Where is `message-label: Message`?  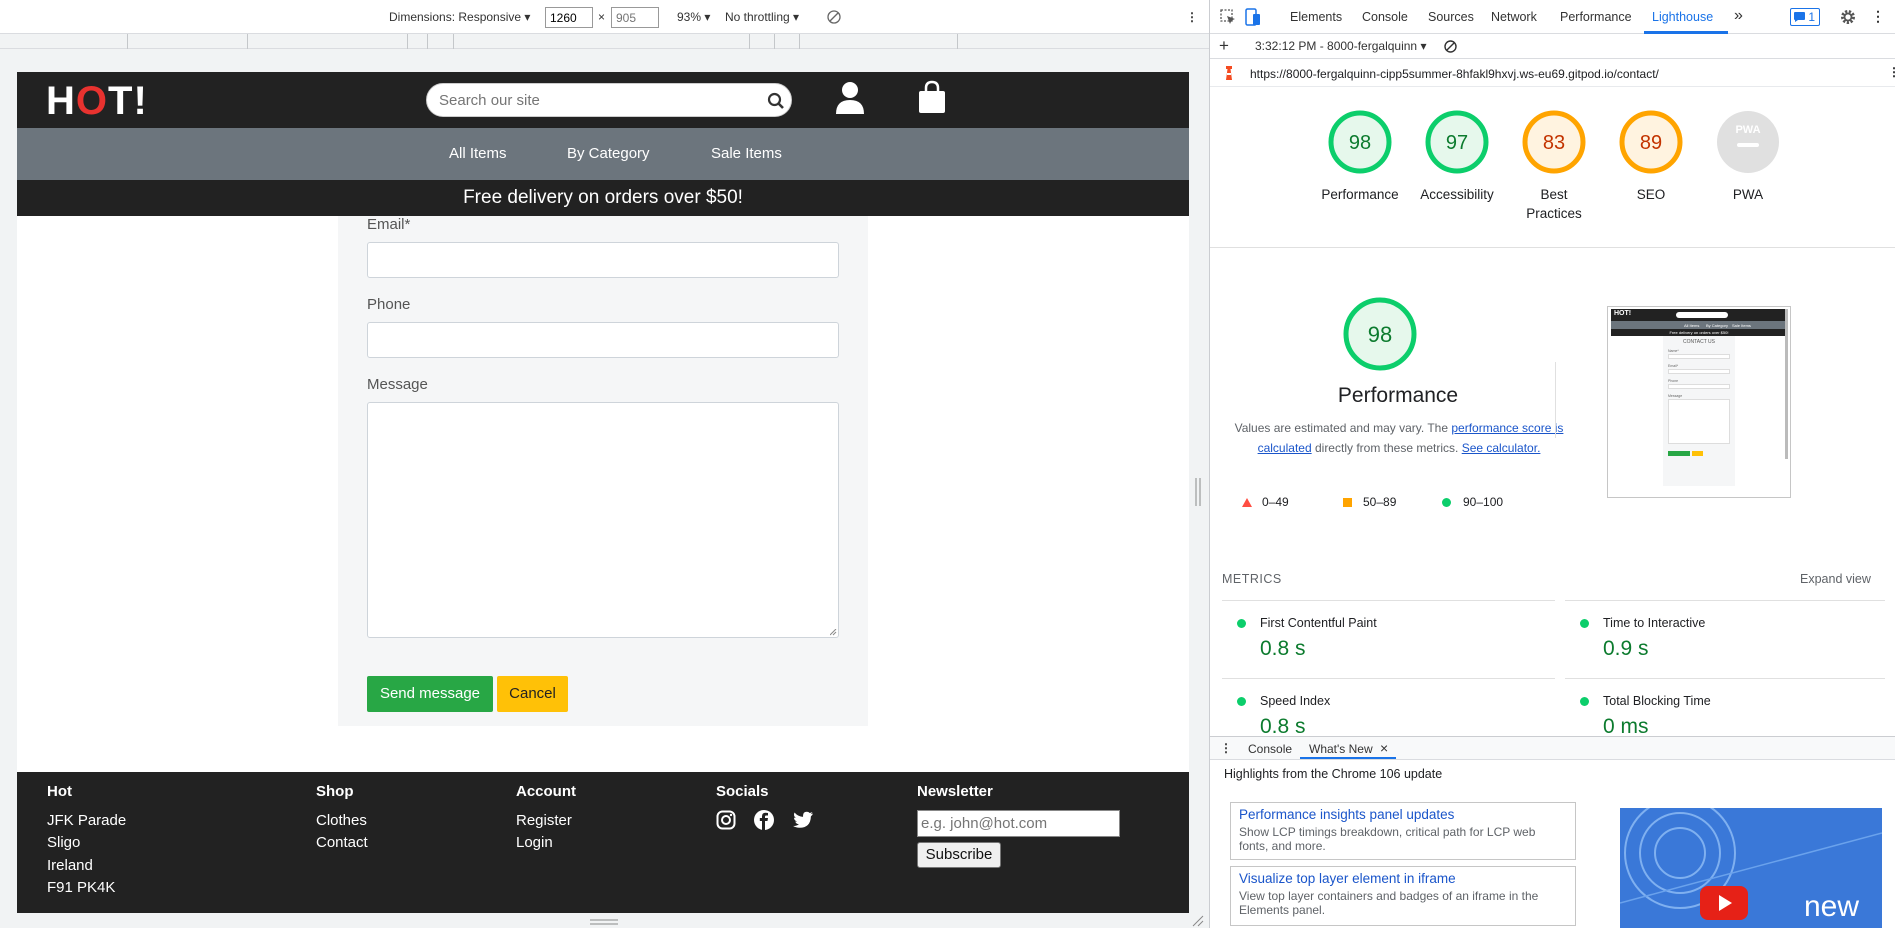 message-label: Message is located at coordinates (397, 384).